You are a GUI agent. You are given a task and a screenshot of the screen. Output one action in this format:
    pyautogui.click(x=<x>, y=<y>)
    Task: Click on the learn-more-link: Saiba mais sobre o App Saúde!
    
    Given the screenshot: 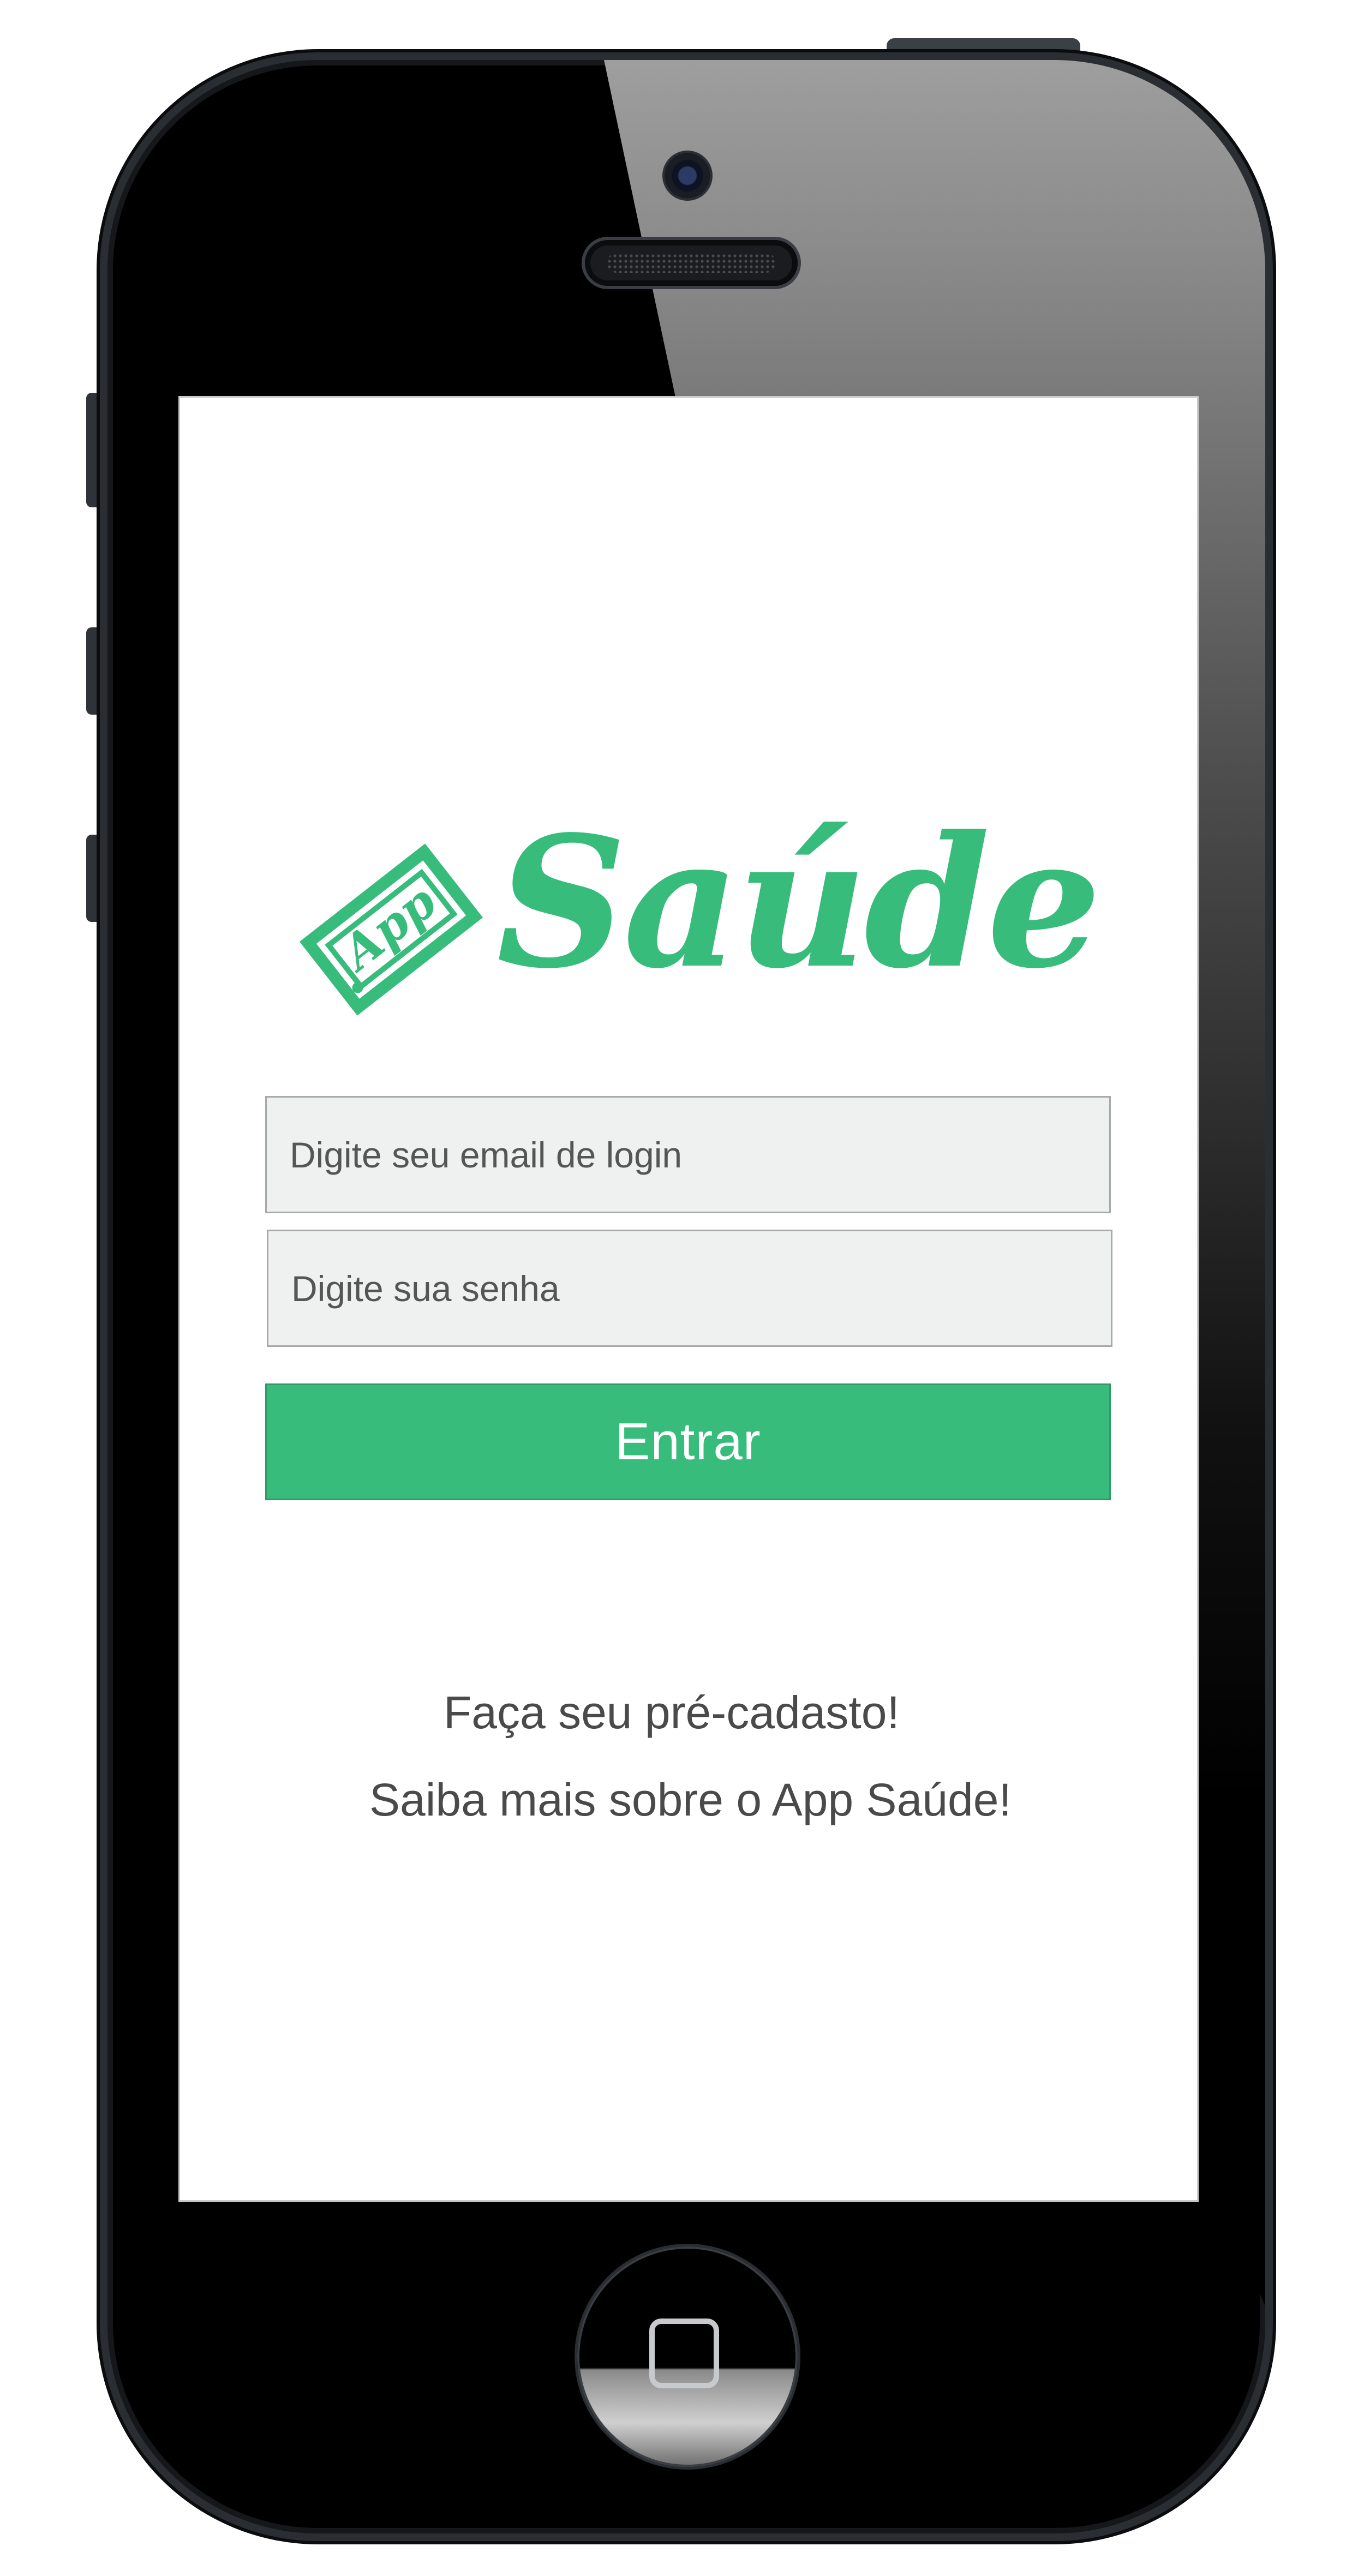 What is the action you would take?
    pyautogui.click(x=690, y=1800)
    